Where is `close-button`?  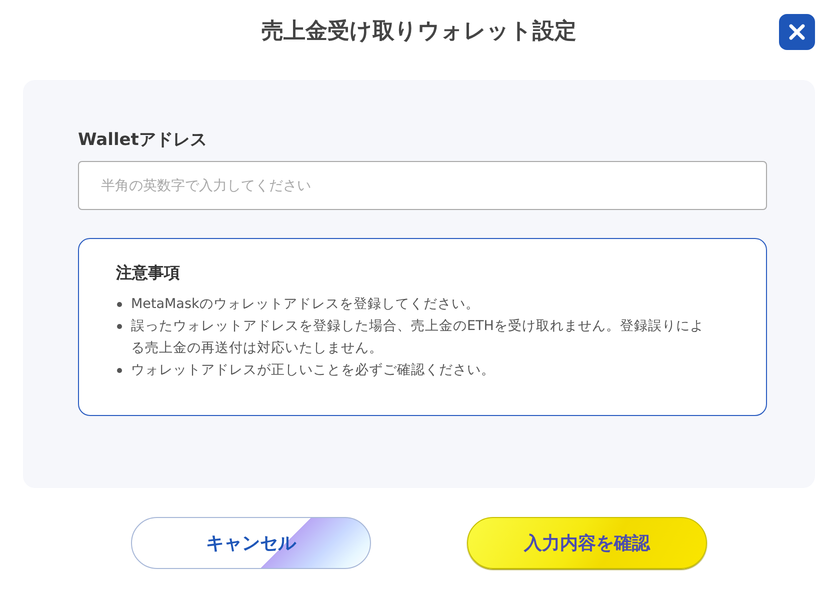 close-button is located at coordinates (797, 32).